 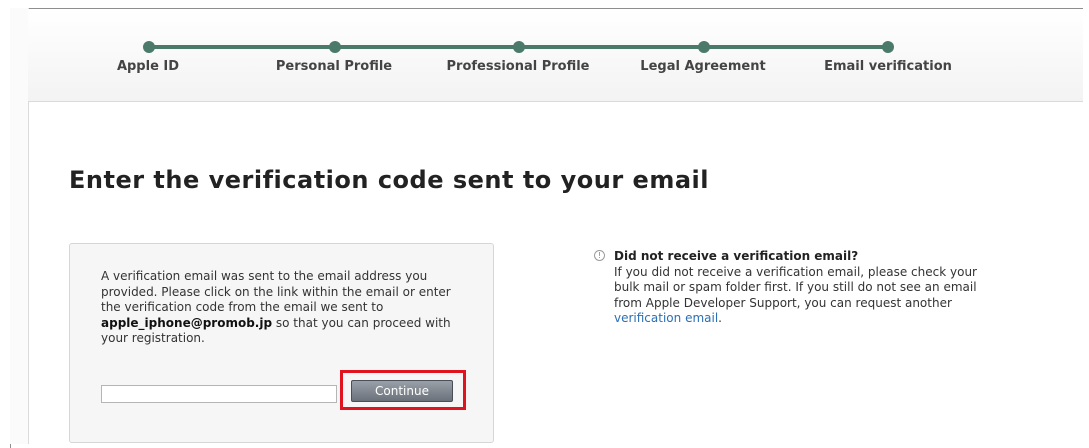 I want to click on step-dot-legal-agreement, so click(x=704, y=47).